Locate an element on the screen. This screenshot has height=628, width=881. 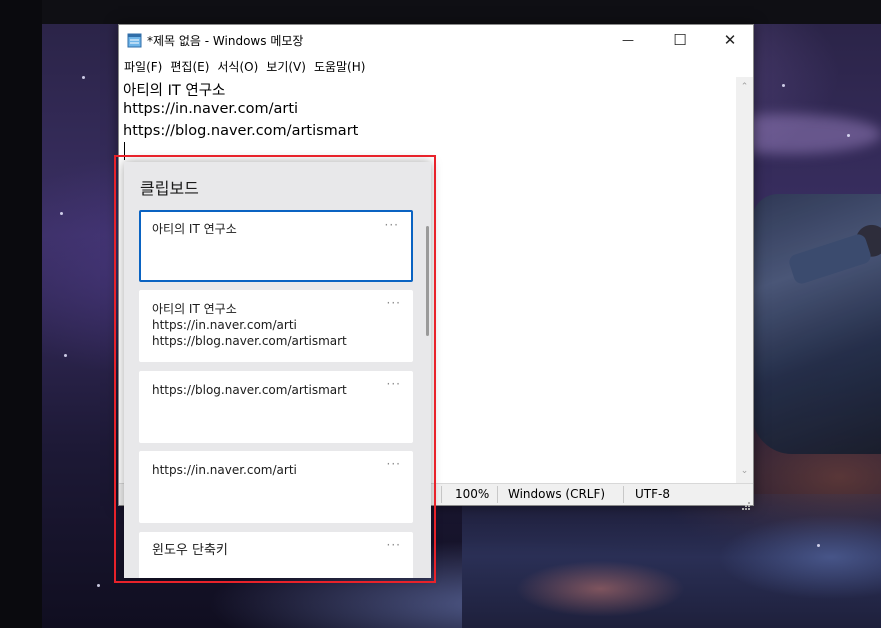
editor-line-3: https://blog.naver.com/artismart is located at coordinates (241, 131).